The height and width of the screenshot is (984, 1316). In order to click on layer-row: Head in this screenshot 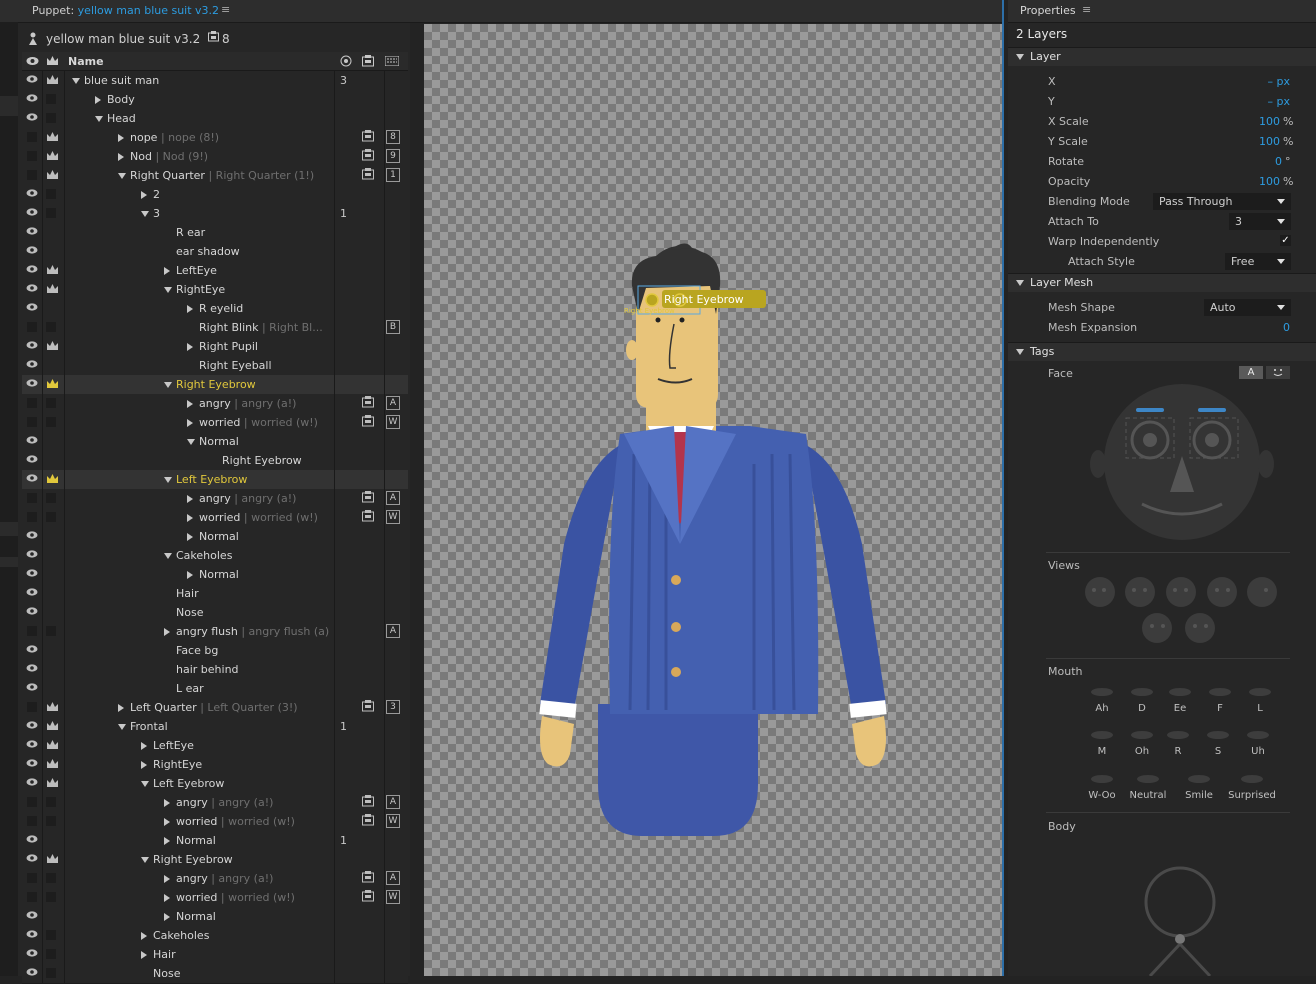, I will do `click(215, 119)`.